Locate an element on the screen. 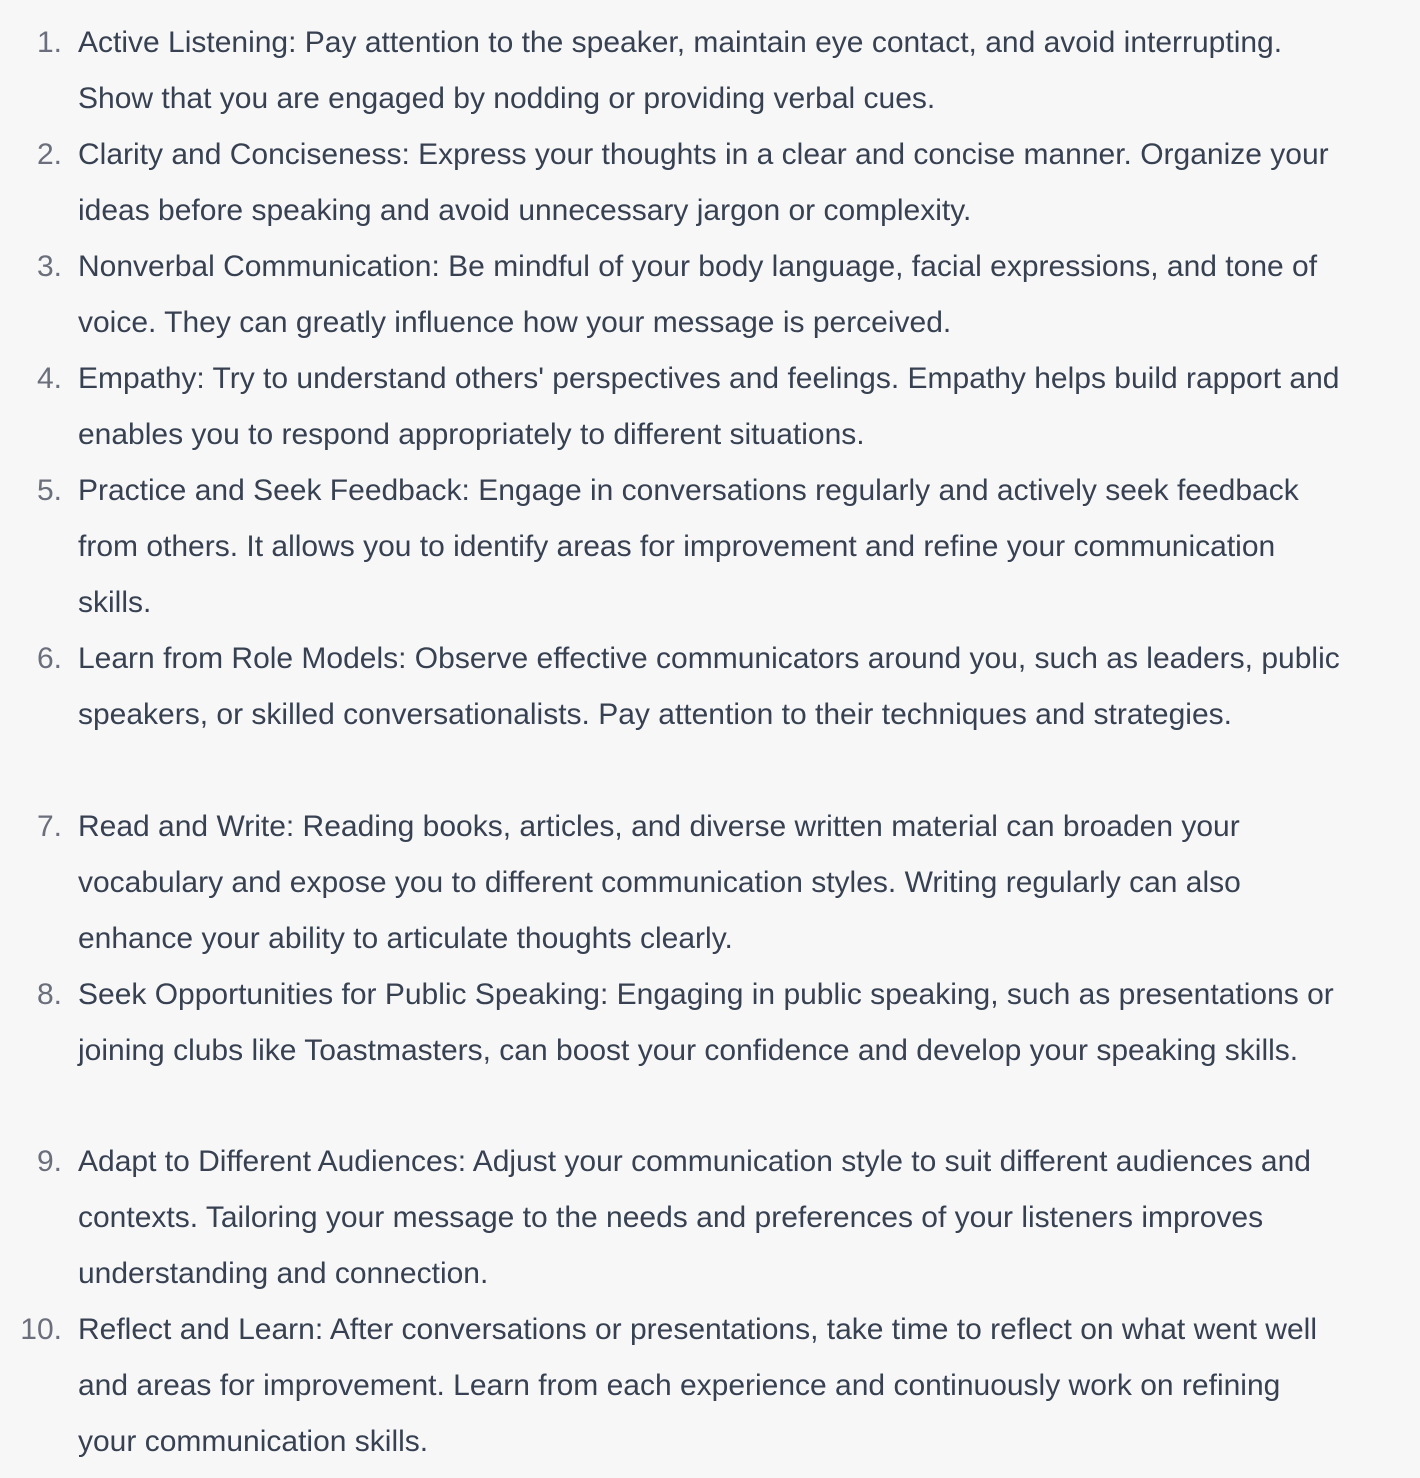 Image resolution: width=1420 pixels, height=1478 pixels. list-item-number: 9. is located at coordinates (49, 1161).